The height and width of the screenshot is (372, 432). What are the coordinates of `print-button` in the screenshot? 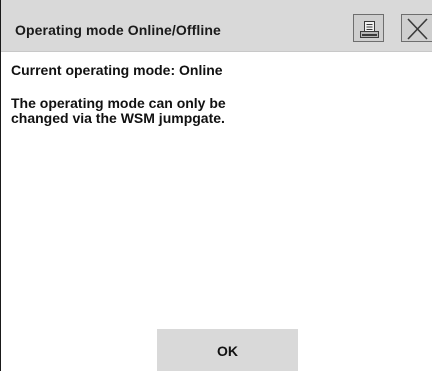 It's located at (368, 28).